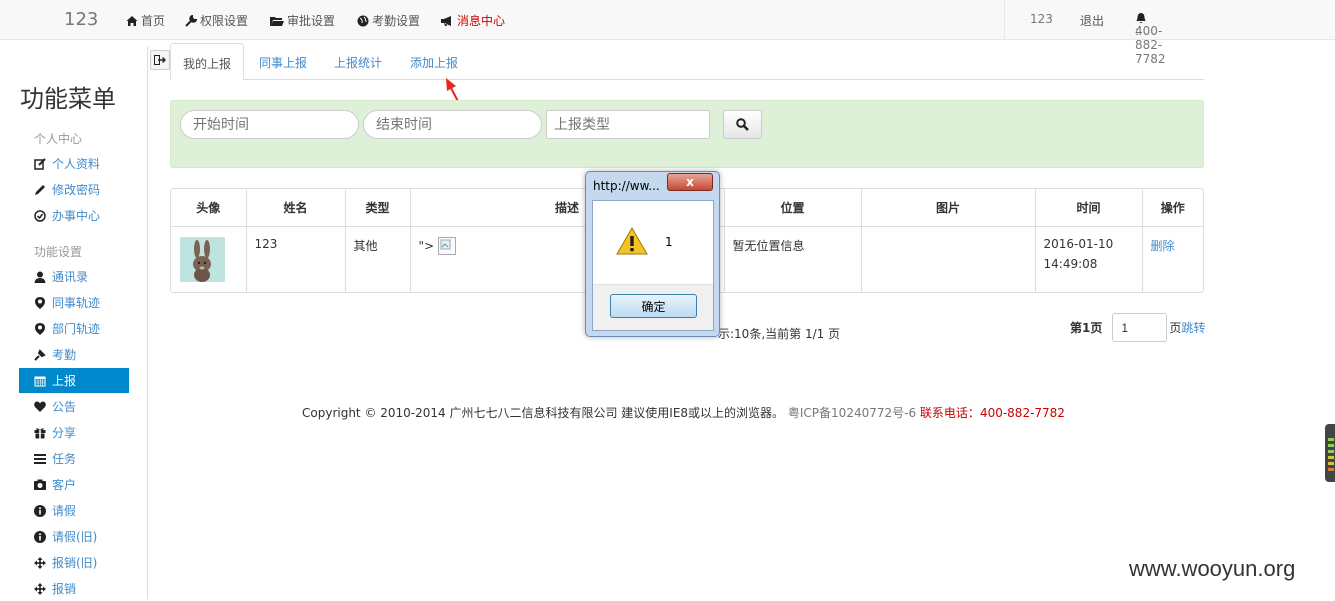 The width and height of the screenshot is (1335, 601). I want to click on sidebar-item-label: 个人资料, so click(76, 164).